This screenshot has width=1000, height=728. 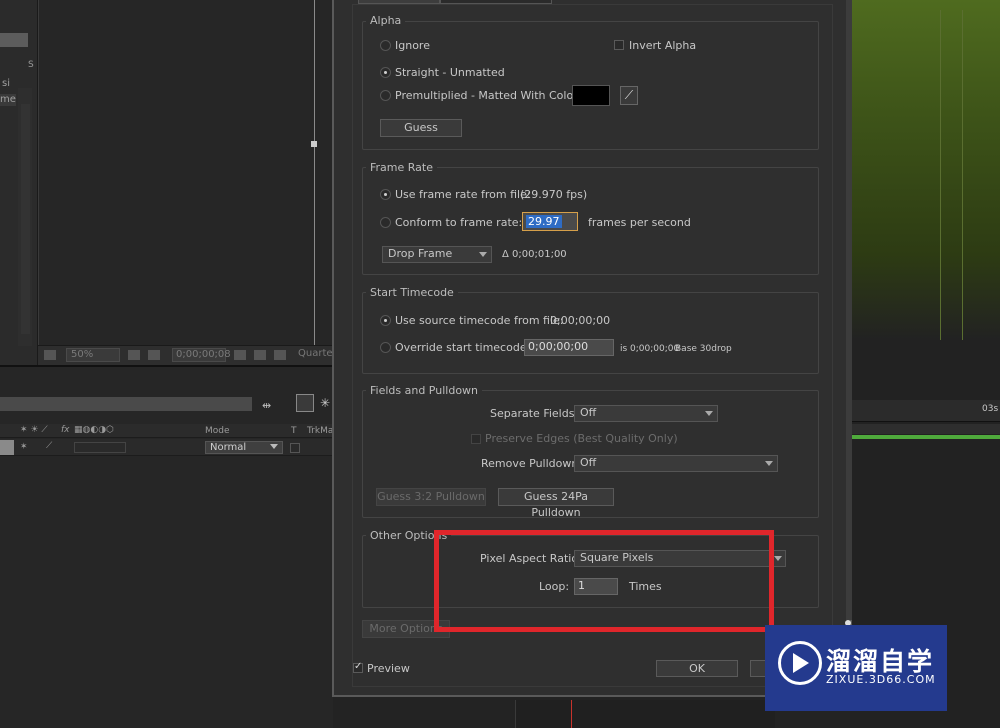 I want to click on playhead-line, so click(x=571, y=714).